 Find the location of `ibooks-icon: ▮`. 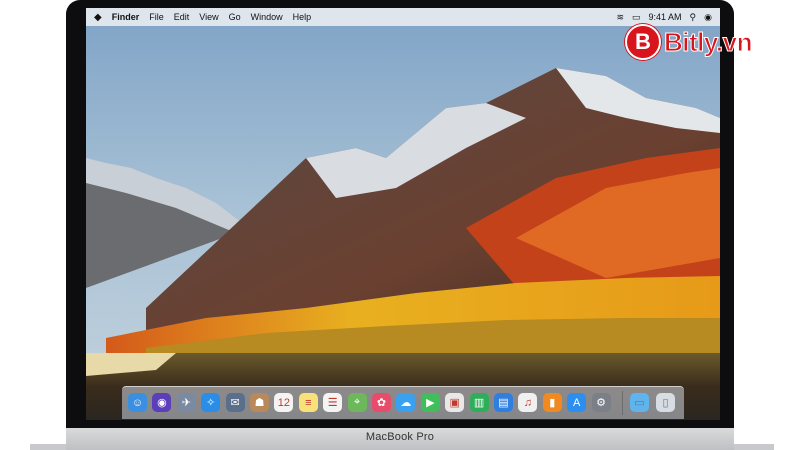

ibooks-icon: ▮ is located at coordinates (552, 402).